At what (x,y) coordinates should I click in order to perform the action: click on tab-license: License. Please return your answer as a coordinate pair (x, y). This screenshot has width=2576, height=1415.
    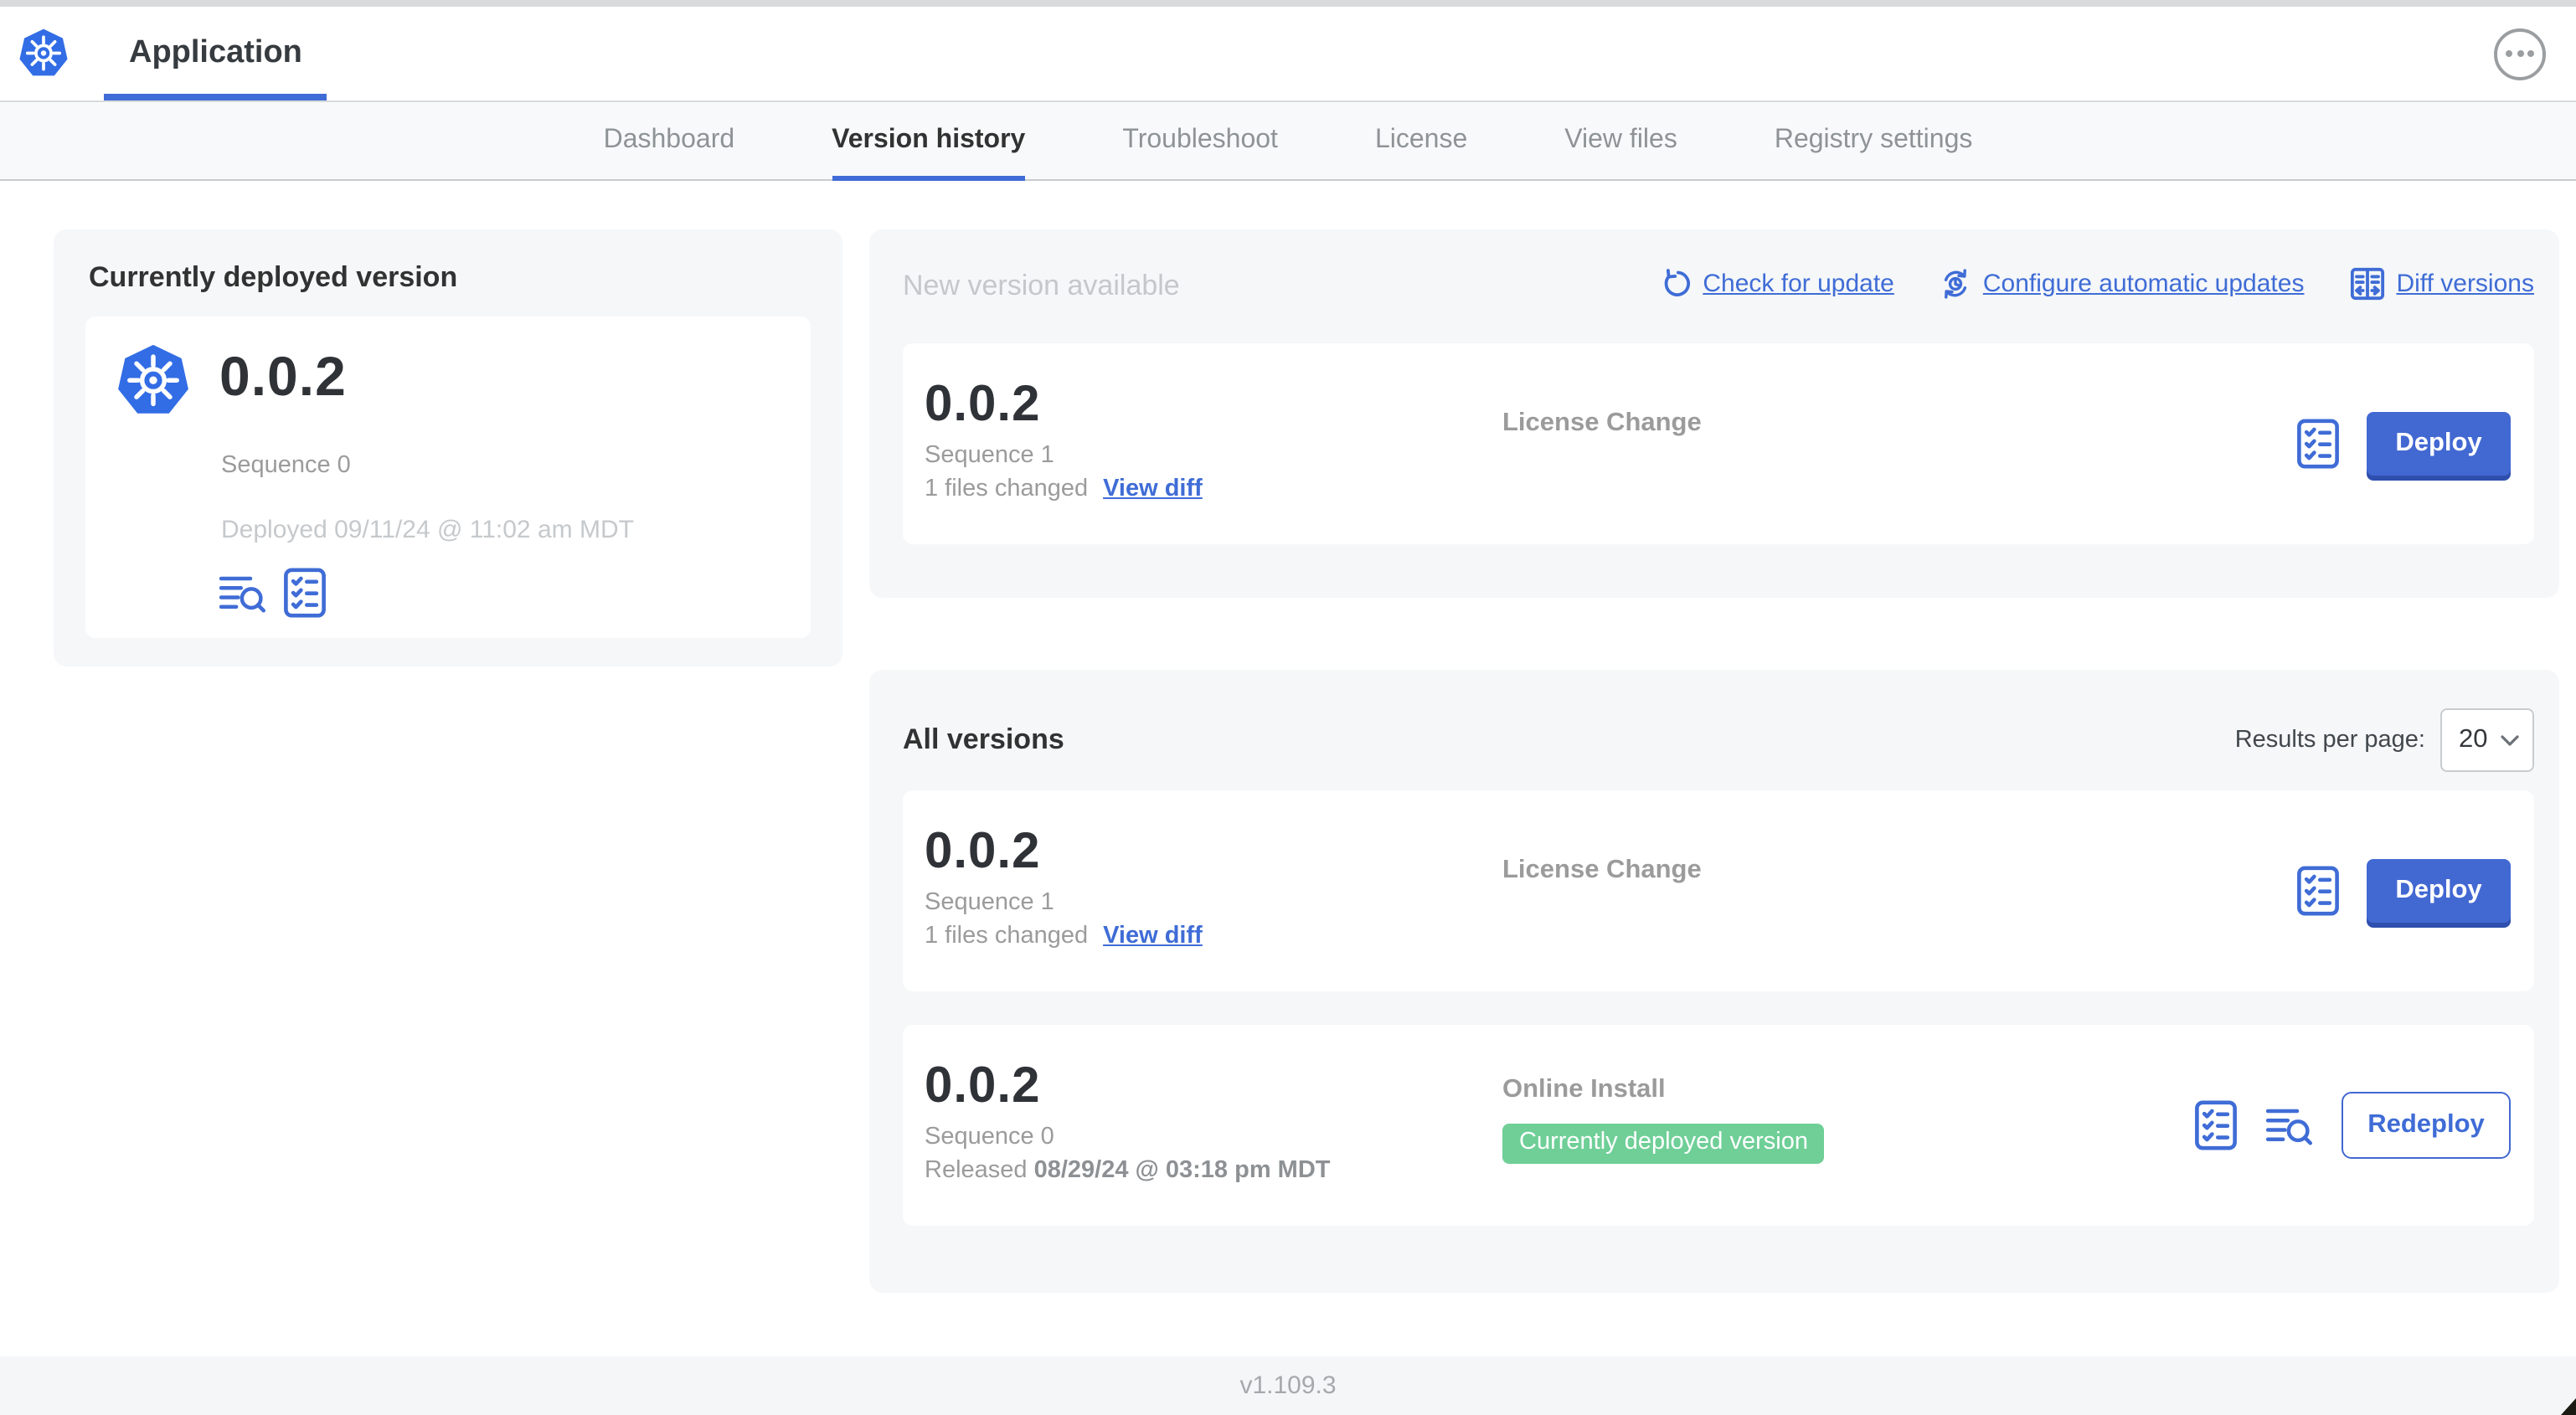
    Looking at the image, I should click on (1421, 140).